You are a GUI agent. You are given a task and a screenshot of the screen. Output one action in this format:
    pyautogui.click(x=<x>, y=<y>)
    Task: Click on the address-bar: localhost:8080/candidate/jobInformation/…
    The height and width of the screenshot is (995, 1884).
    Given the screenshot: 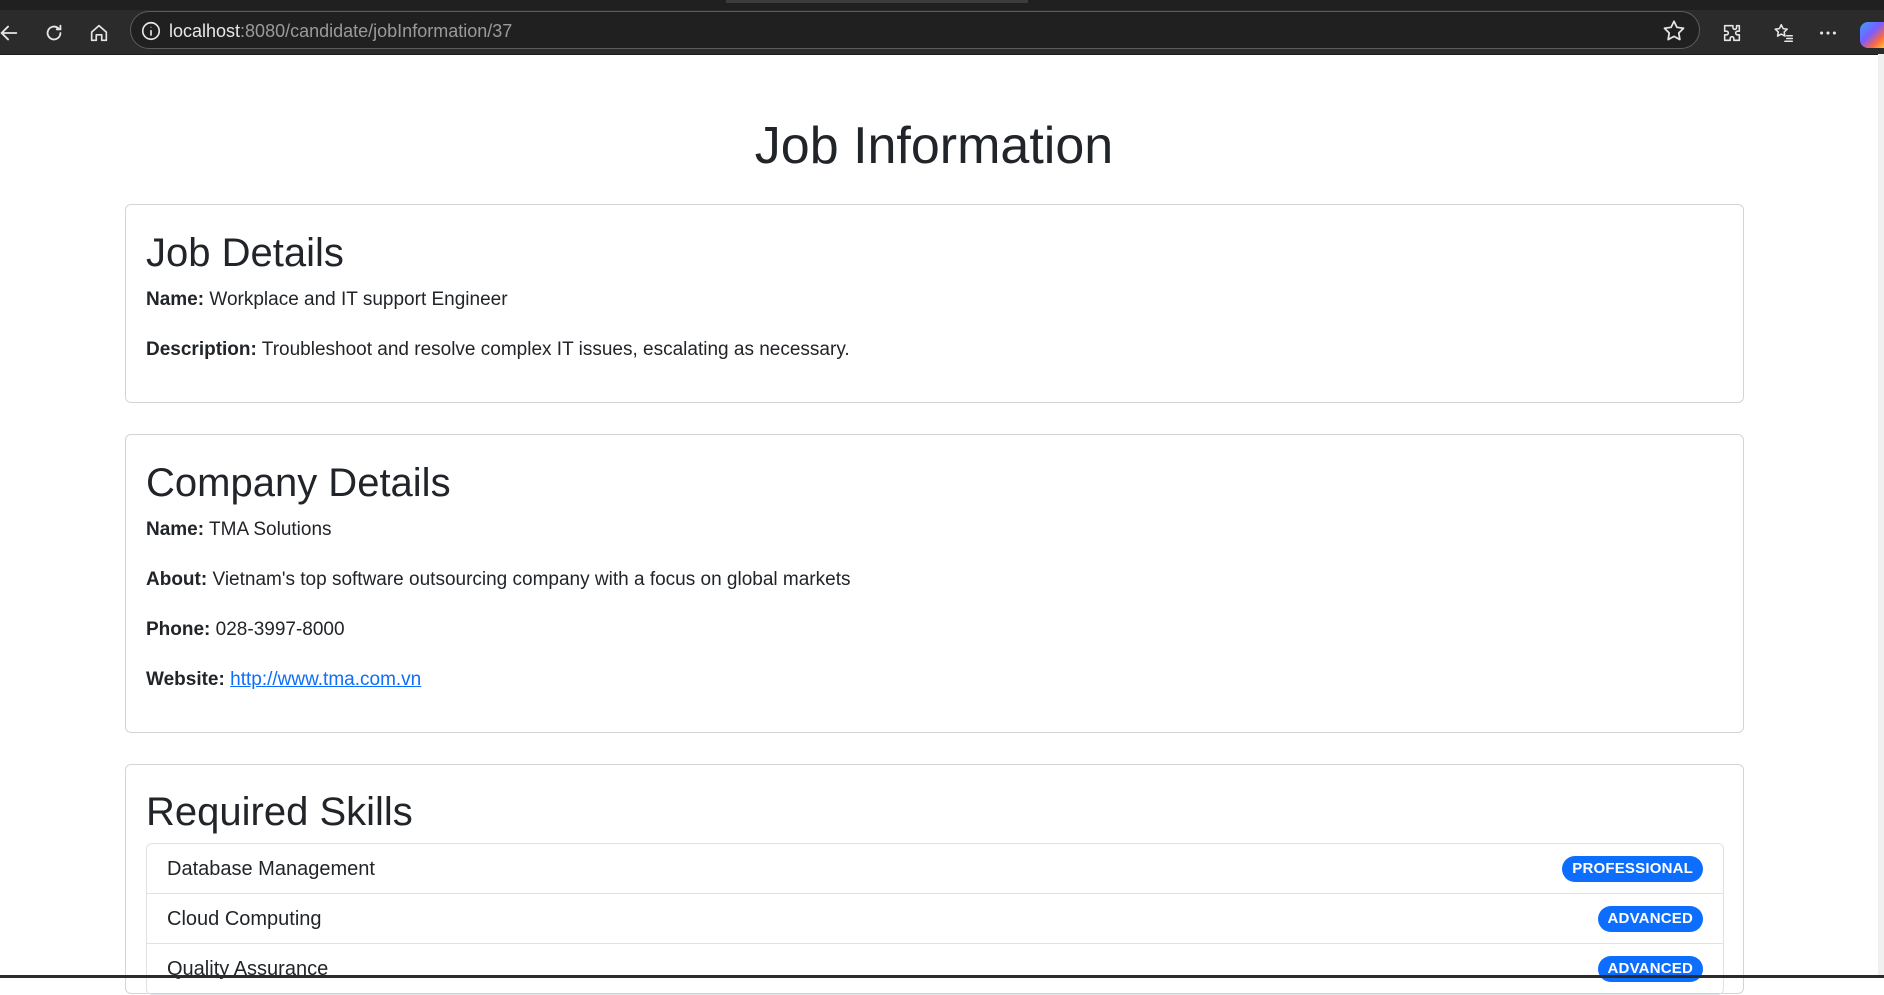 What is the action you would take?
    pyautogui.click(x=915, y=30)
    